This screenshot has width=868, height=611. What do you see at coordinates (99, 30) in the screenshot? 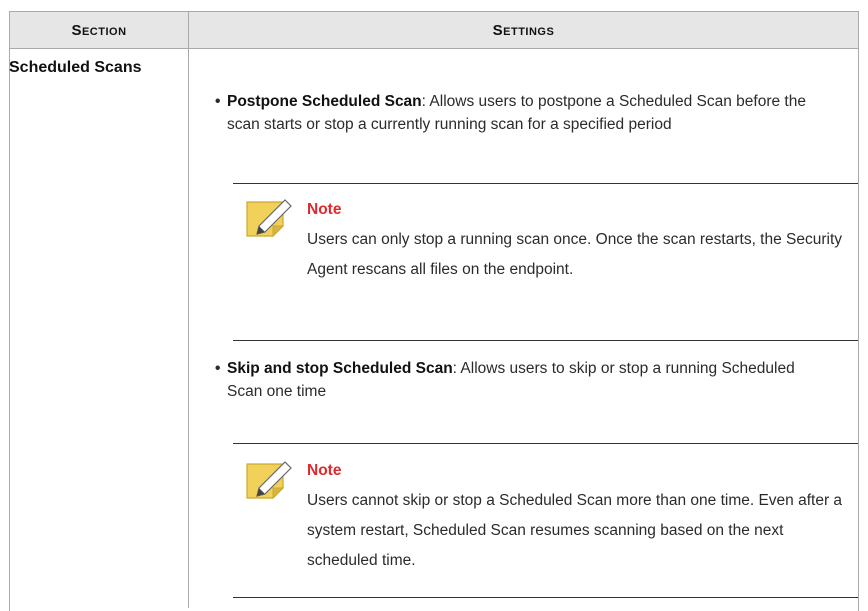
I see `header-section: Section` at bounding box center [99, 30].